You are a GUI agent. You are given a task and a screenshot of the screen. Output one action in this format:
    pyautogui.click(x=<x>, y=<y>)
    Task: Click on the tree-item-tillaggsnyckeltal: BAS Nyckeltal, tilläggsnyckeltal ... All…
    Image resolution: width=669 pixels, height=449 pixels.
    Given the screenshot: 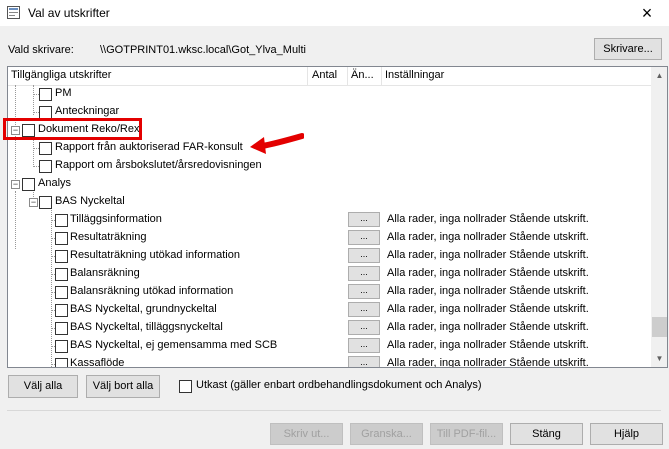 What is the action you would take?
    pyautogui.click(x=329, y=328)
    